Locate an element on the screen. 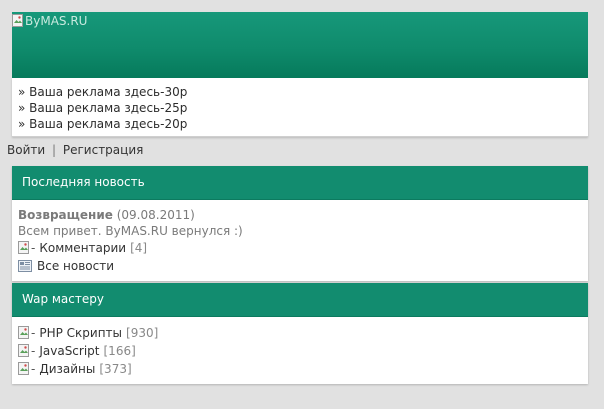 The height and width of the screenshot is (409, 604). all-news-link: Все новости is located at coordinates (75, 266).